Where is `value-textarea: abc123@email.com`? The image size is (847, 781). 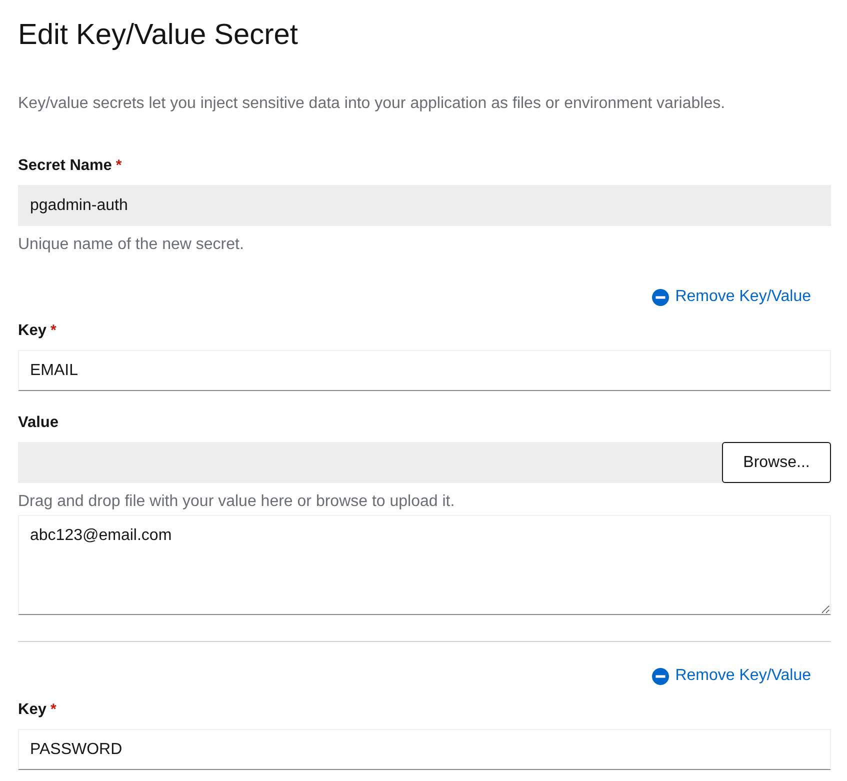
value-textarea: abc123@email.com is located at coordinates (424, 565).